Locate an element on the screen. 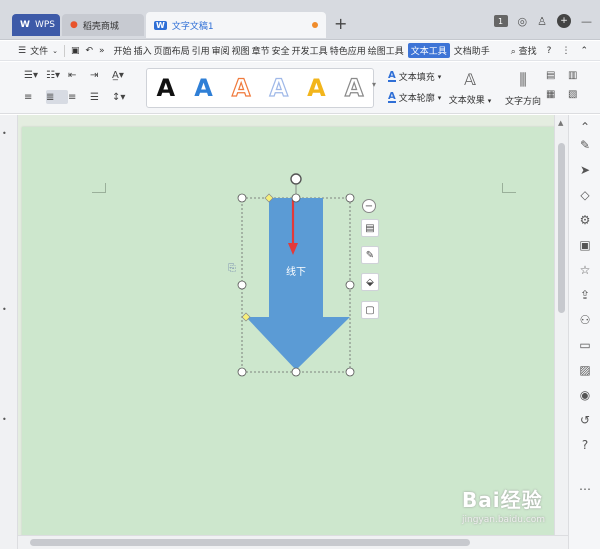  menu-chapter: 章节 is located at coordinates (261, 50).